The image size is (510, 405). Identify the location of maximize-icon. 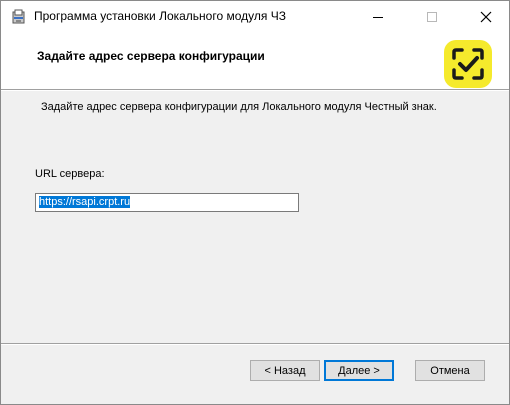
(432, 16).